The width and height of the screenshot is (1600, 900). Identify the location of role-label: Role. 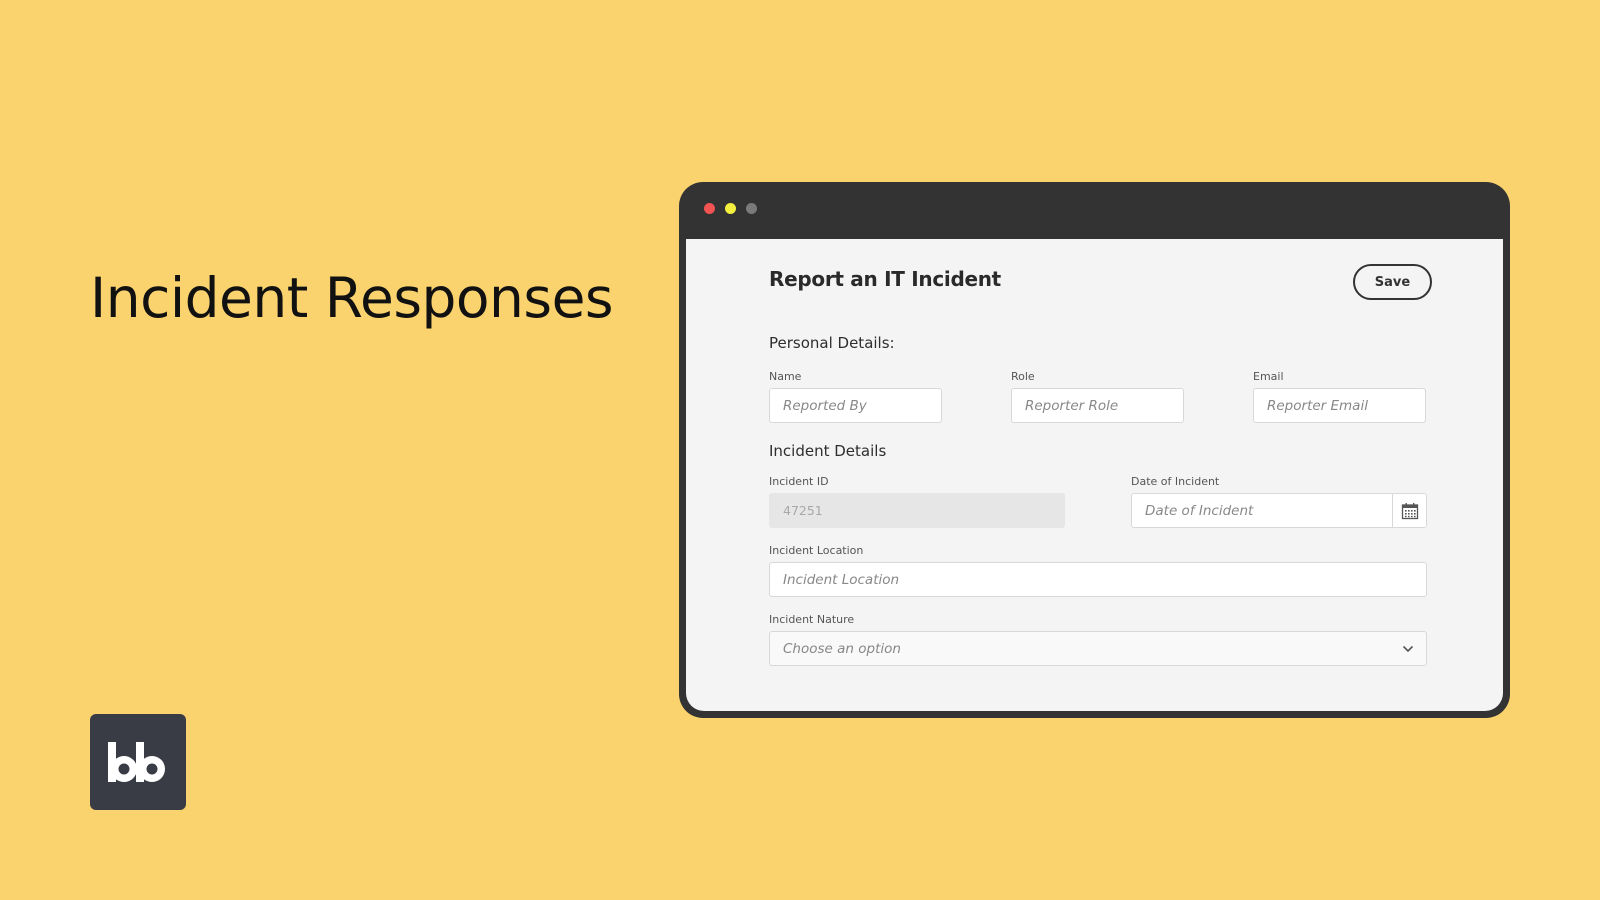
(1023, 376).